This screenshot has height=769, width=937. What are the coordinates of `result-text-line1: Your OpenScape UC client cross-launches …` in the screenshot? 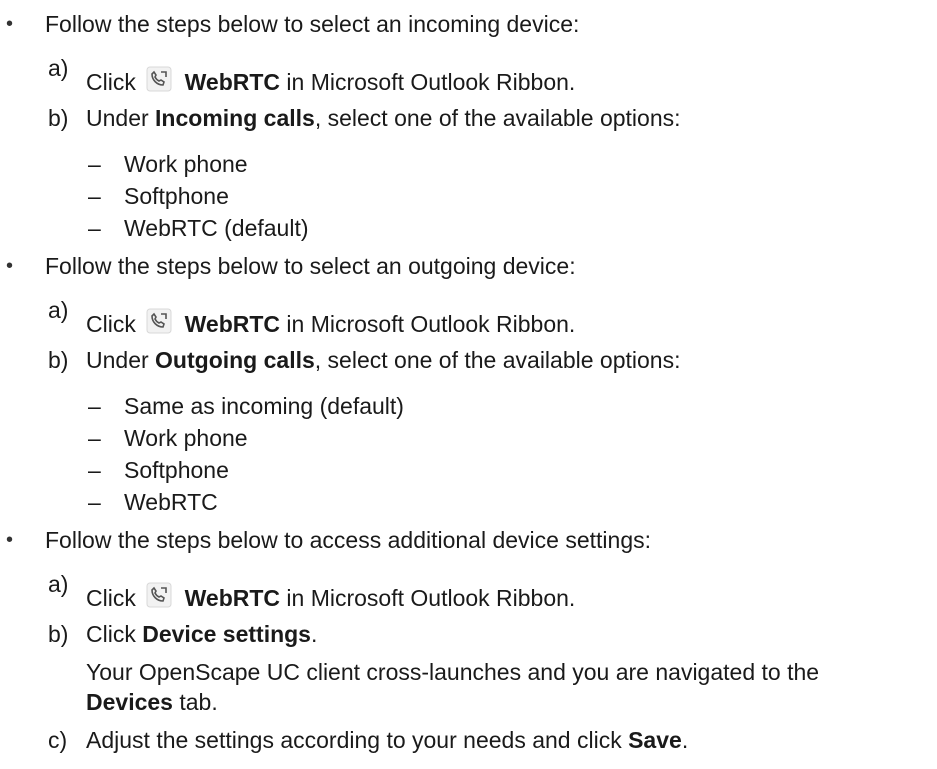 It's located at (453, 672).